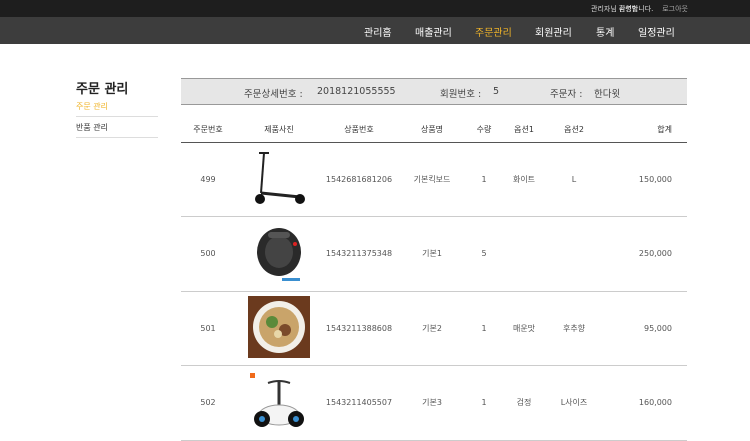 The image size is (750, 441). Describe the element at coordinates (574, 403) in the screenshot. I see `option2: L사이즈` at that location.